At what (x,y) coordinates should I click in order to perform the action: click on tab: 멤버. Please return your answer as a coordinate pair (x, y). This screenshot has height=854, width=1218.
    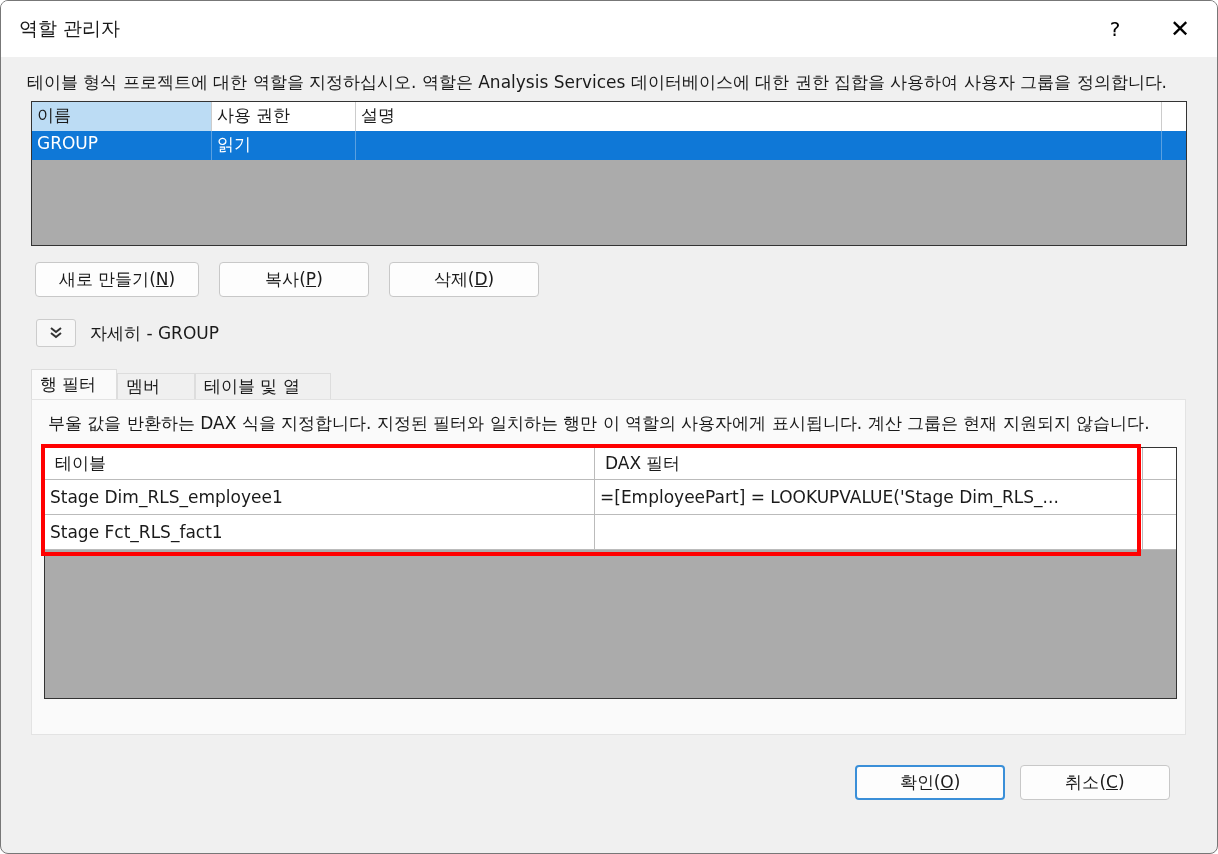
    Looking at the image, I should click on (156, 386).